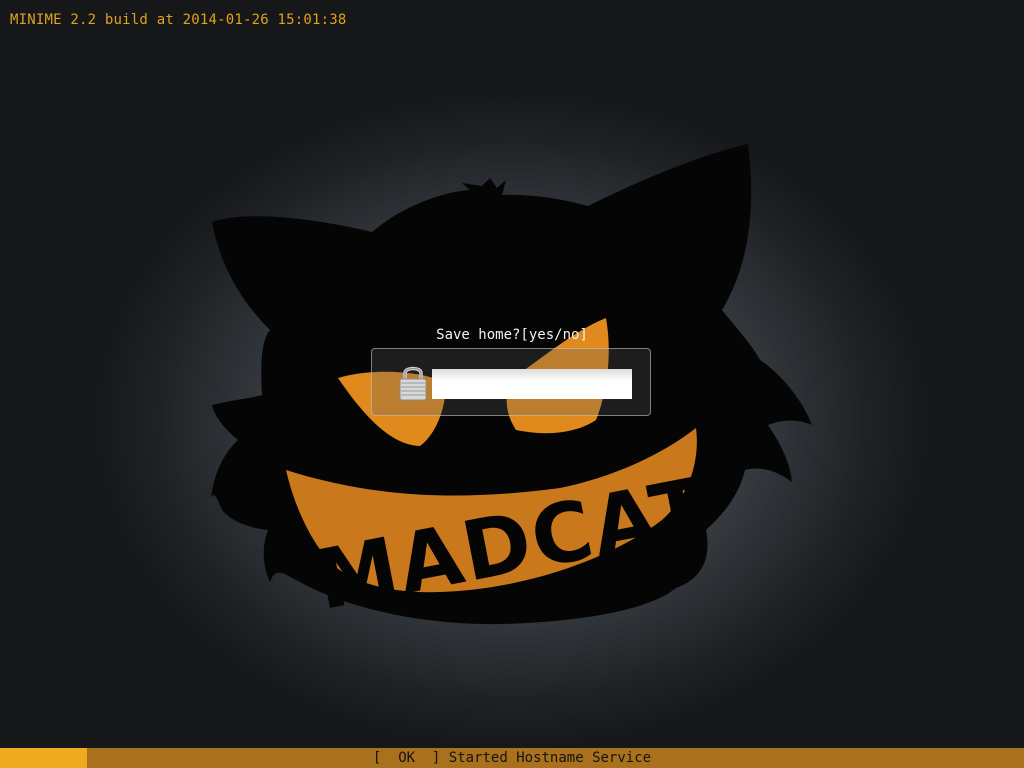  Describe the element at coordinates (532, 384) in the screenshot. I see `password-input` at that location.